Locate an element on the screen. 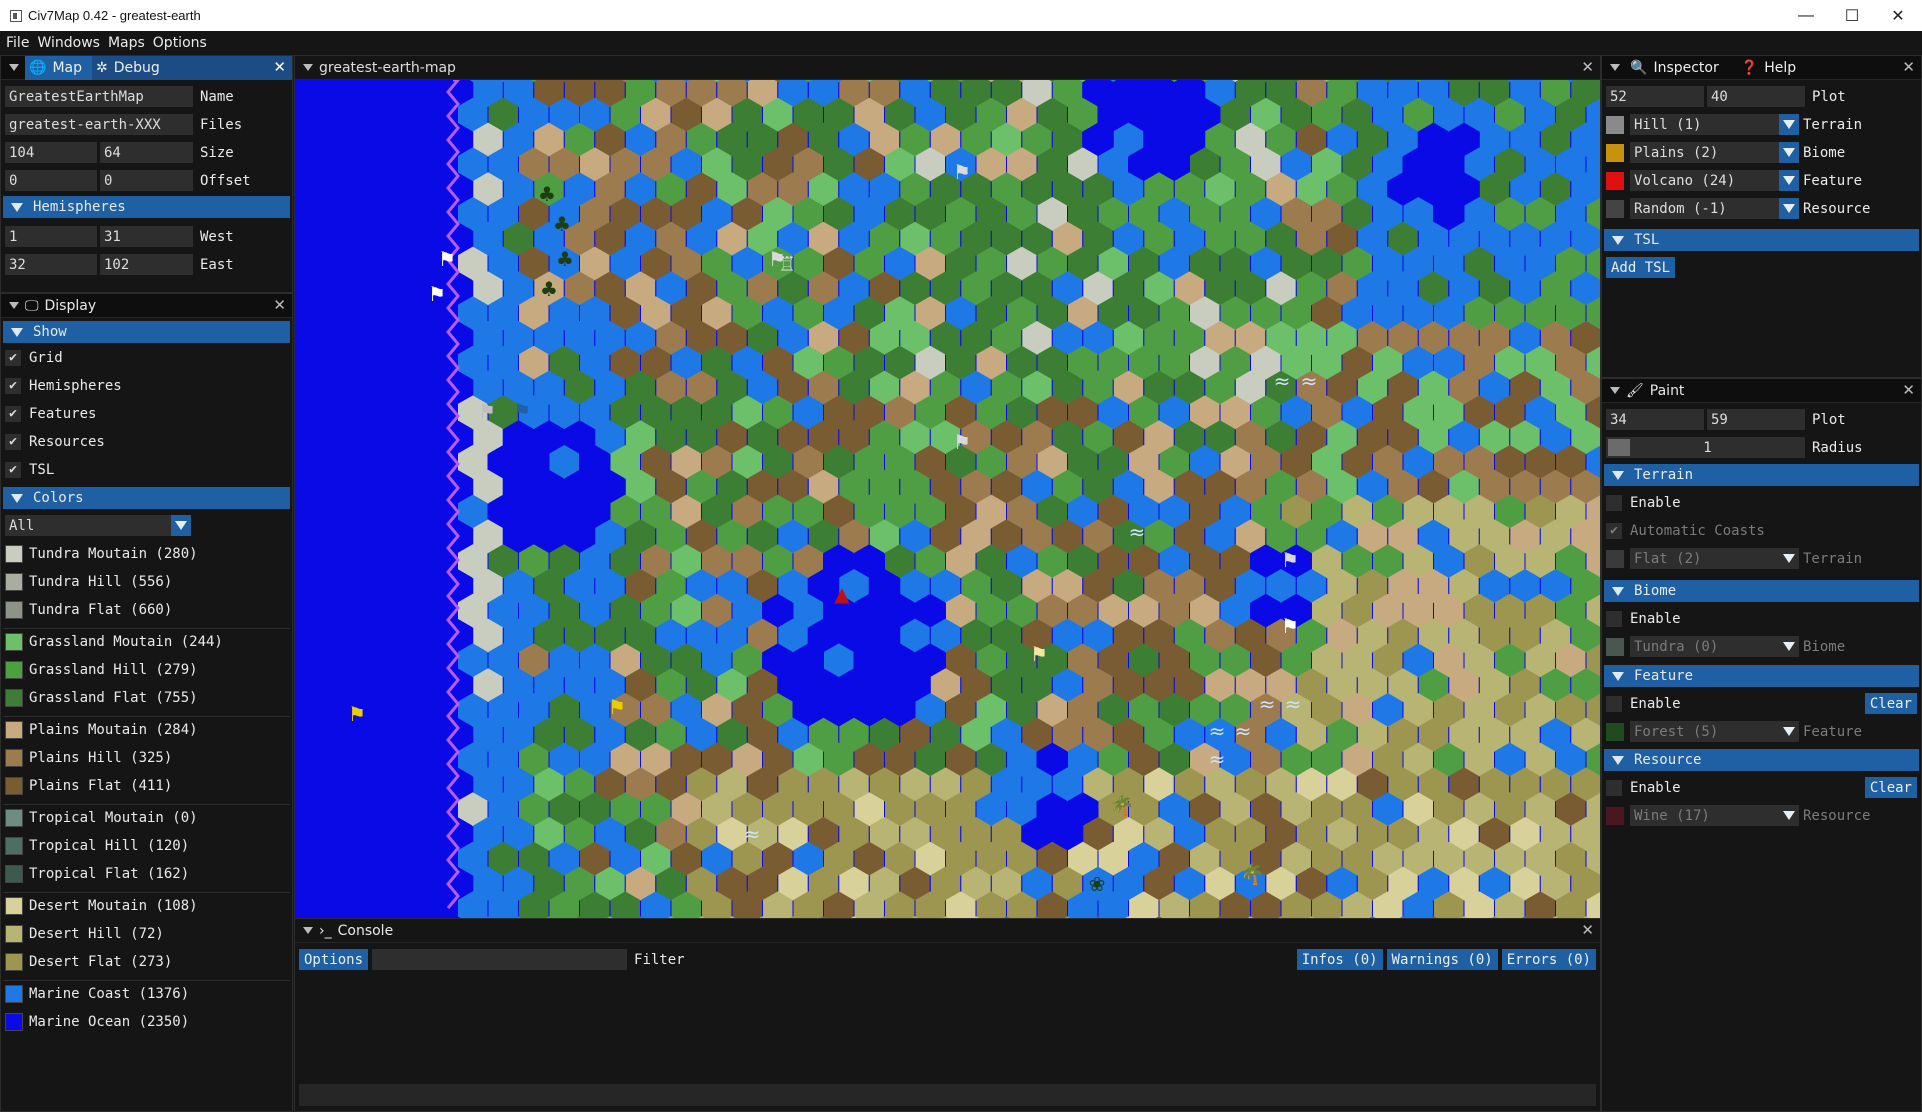  tsl-header: TSL is located at coordinates (1761, 240).